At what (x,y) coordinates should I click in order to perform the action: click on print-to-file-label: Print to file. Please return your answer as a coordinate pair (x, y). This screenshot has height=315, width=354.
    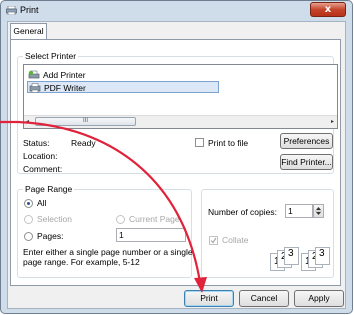
    Looking at the image, I should click on (228, 143).